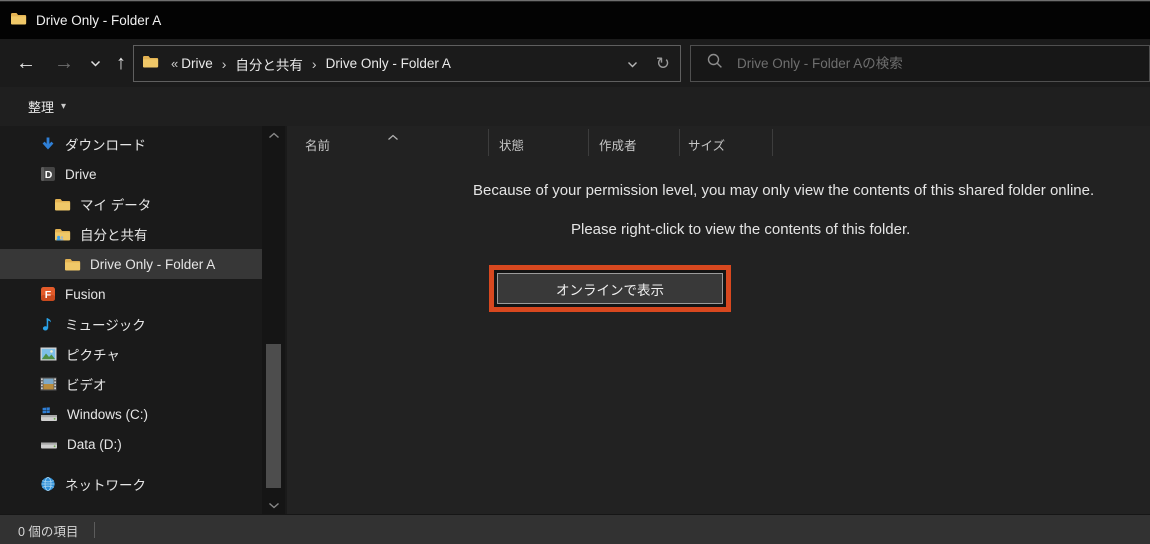 The image size is (1150, 544). I want to click on sidebar-item-label: ダウンロード, so click(105, 145).